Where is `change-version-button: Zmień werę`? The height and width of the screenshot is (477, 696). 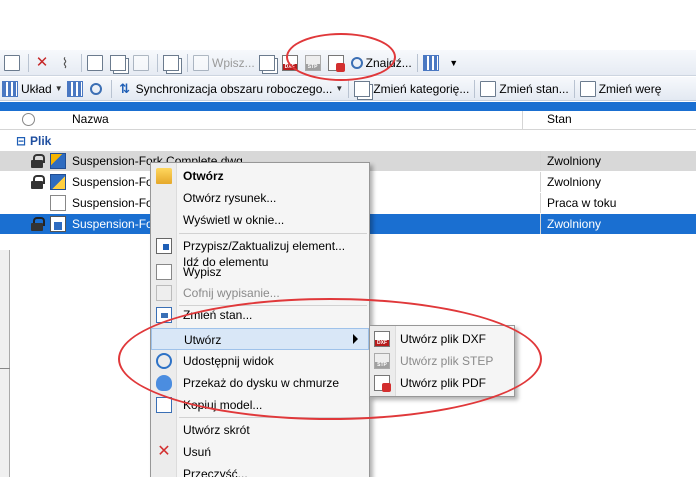
change-version-button: Zmień werę is located at coordinates (621, 89).